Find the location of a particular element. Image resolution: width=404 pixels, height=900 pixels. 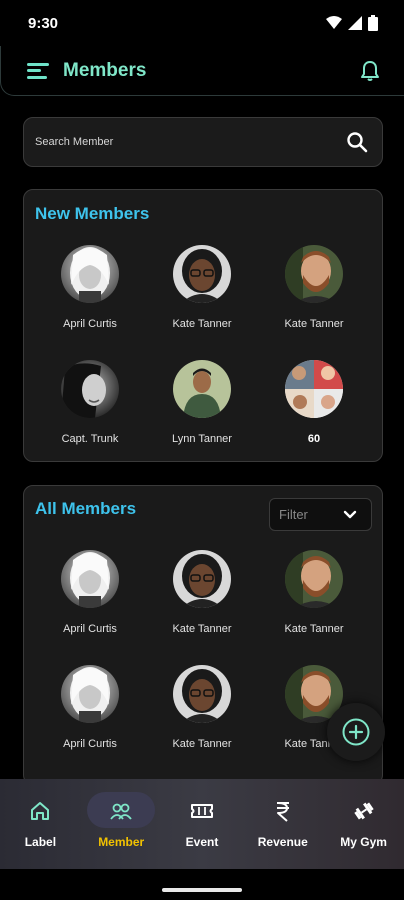

rupee-icon is located at coordinates (282, 812).